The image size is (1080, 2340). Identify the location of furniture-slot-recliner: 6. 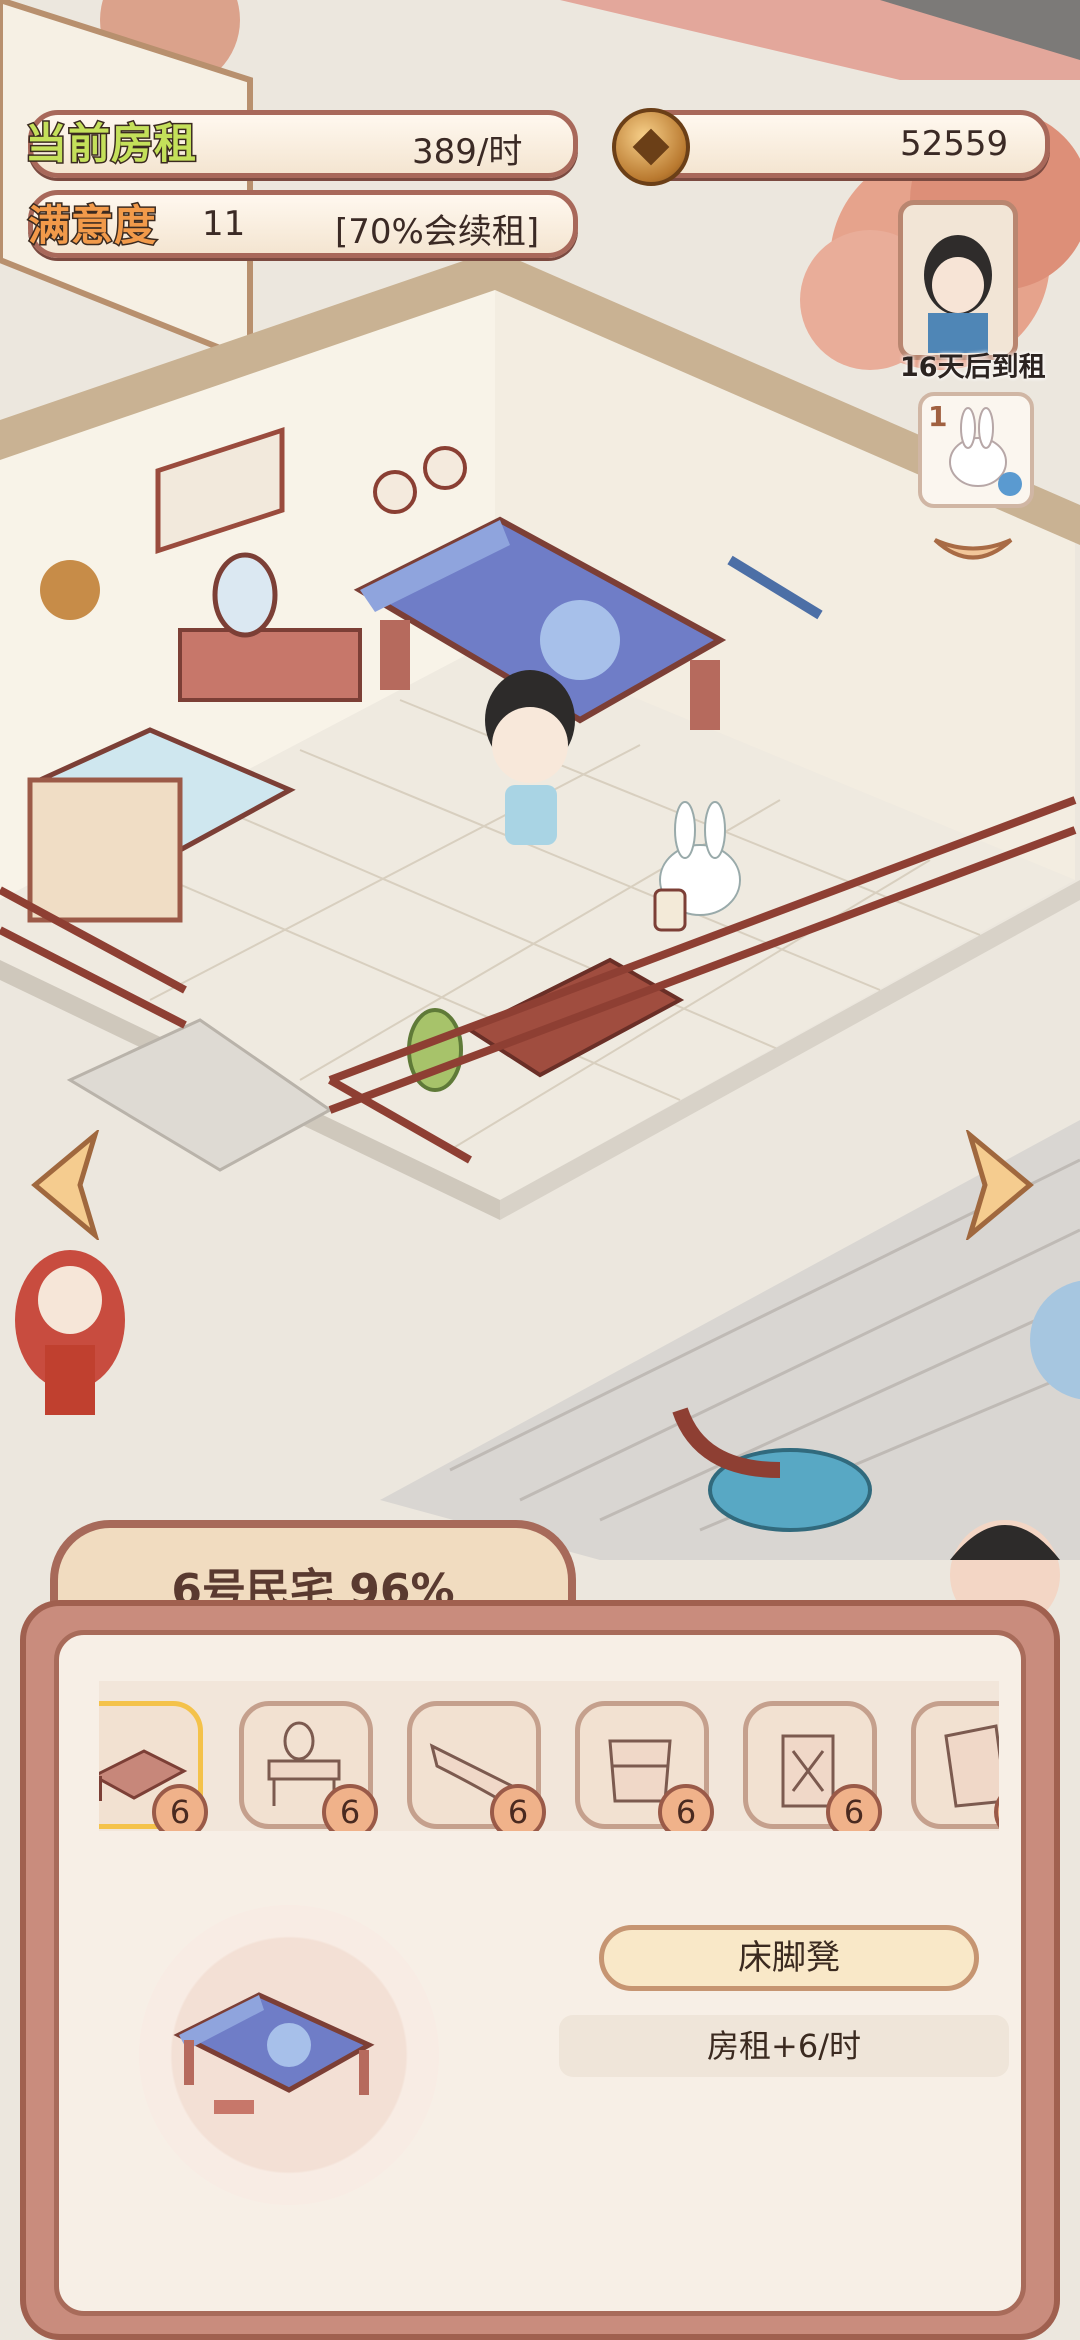
(476, 1766).